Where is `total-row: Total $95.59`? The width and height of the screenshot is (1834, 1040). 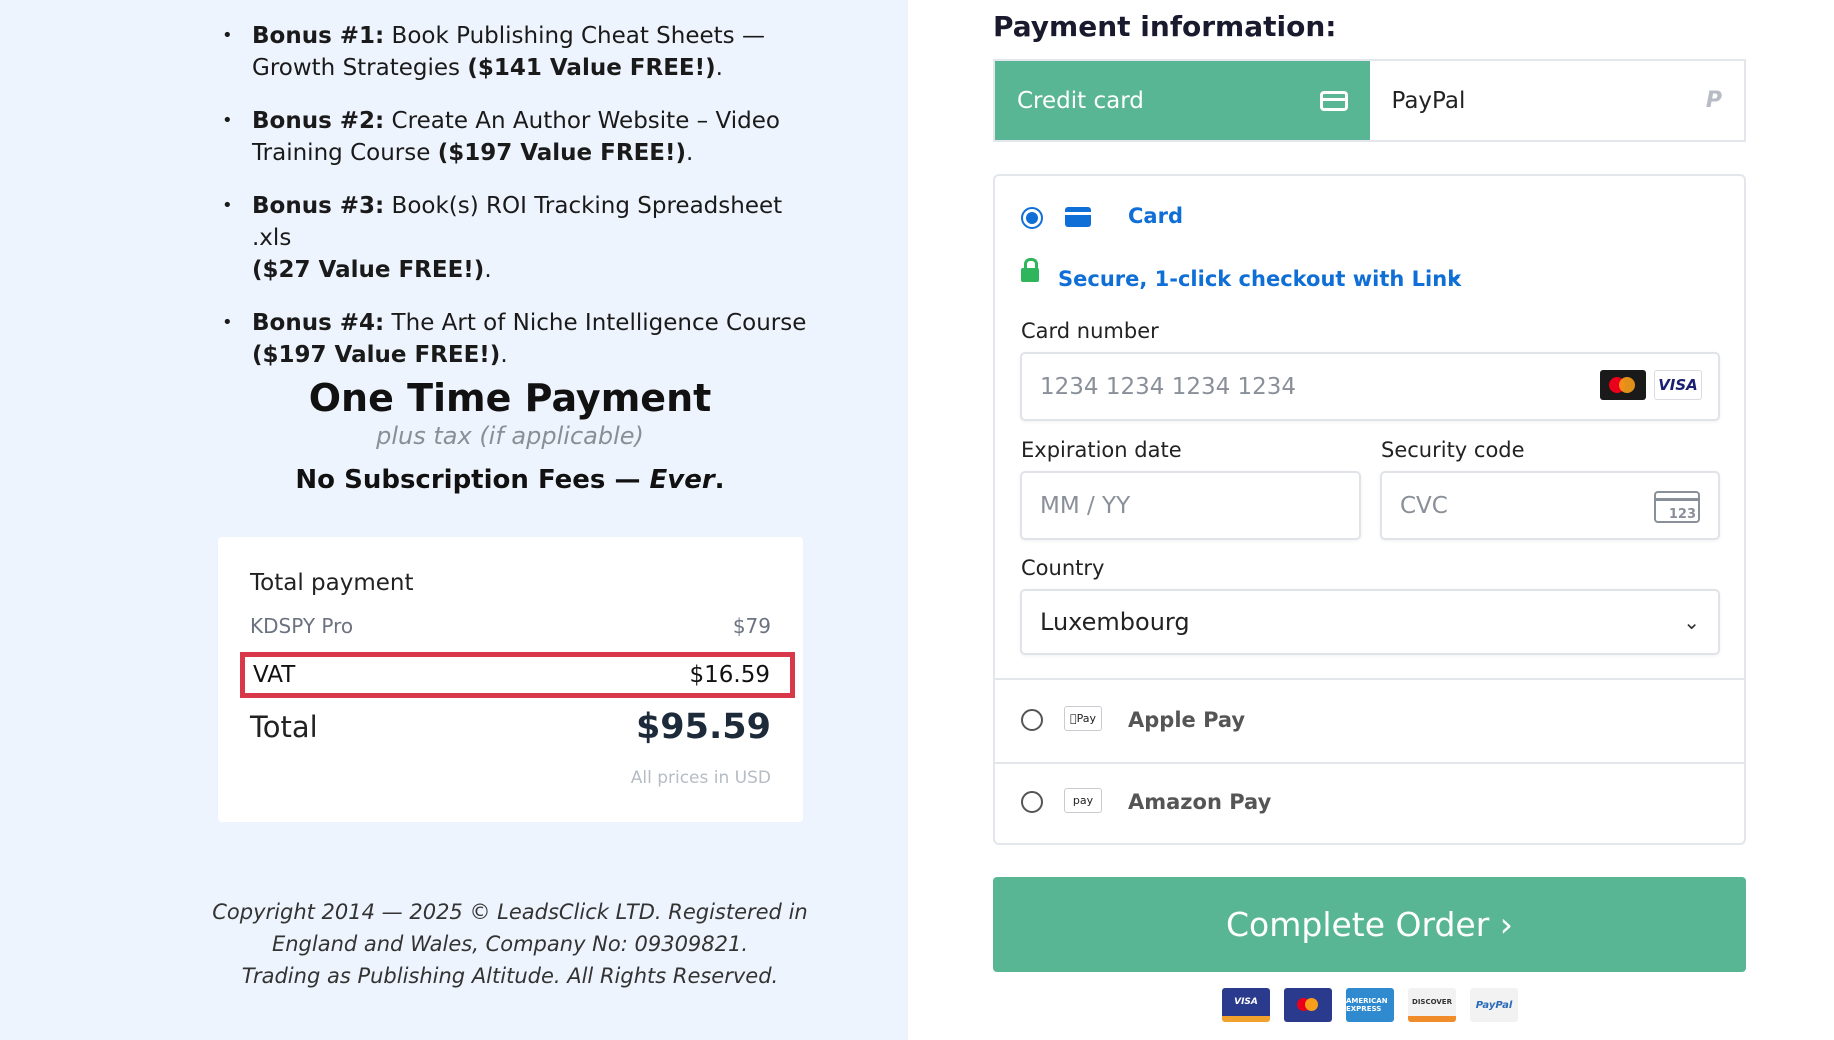 total-row: Total $95.59 is located at coordinates (510, 727).